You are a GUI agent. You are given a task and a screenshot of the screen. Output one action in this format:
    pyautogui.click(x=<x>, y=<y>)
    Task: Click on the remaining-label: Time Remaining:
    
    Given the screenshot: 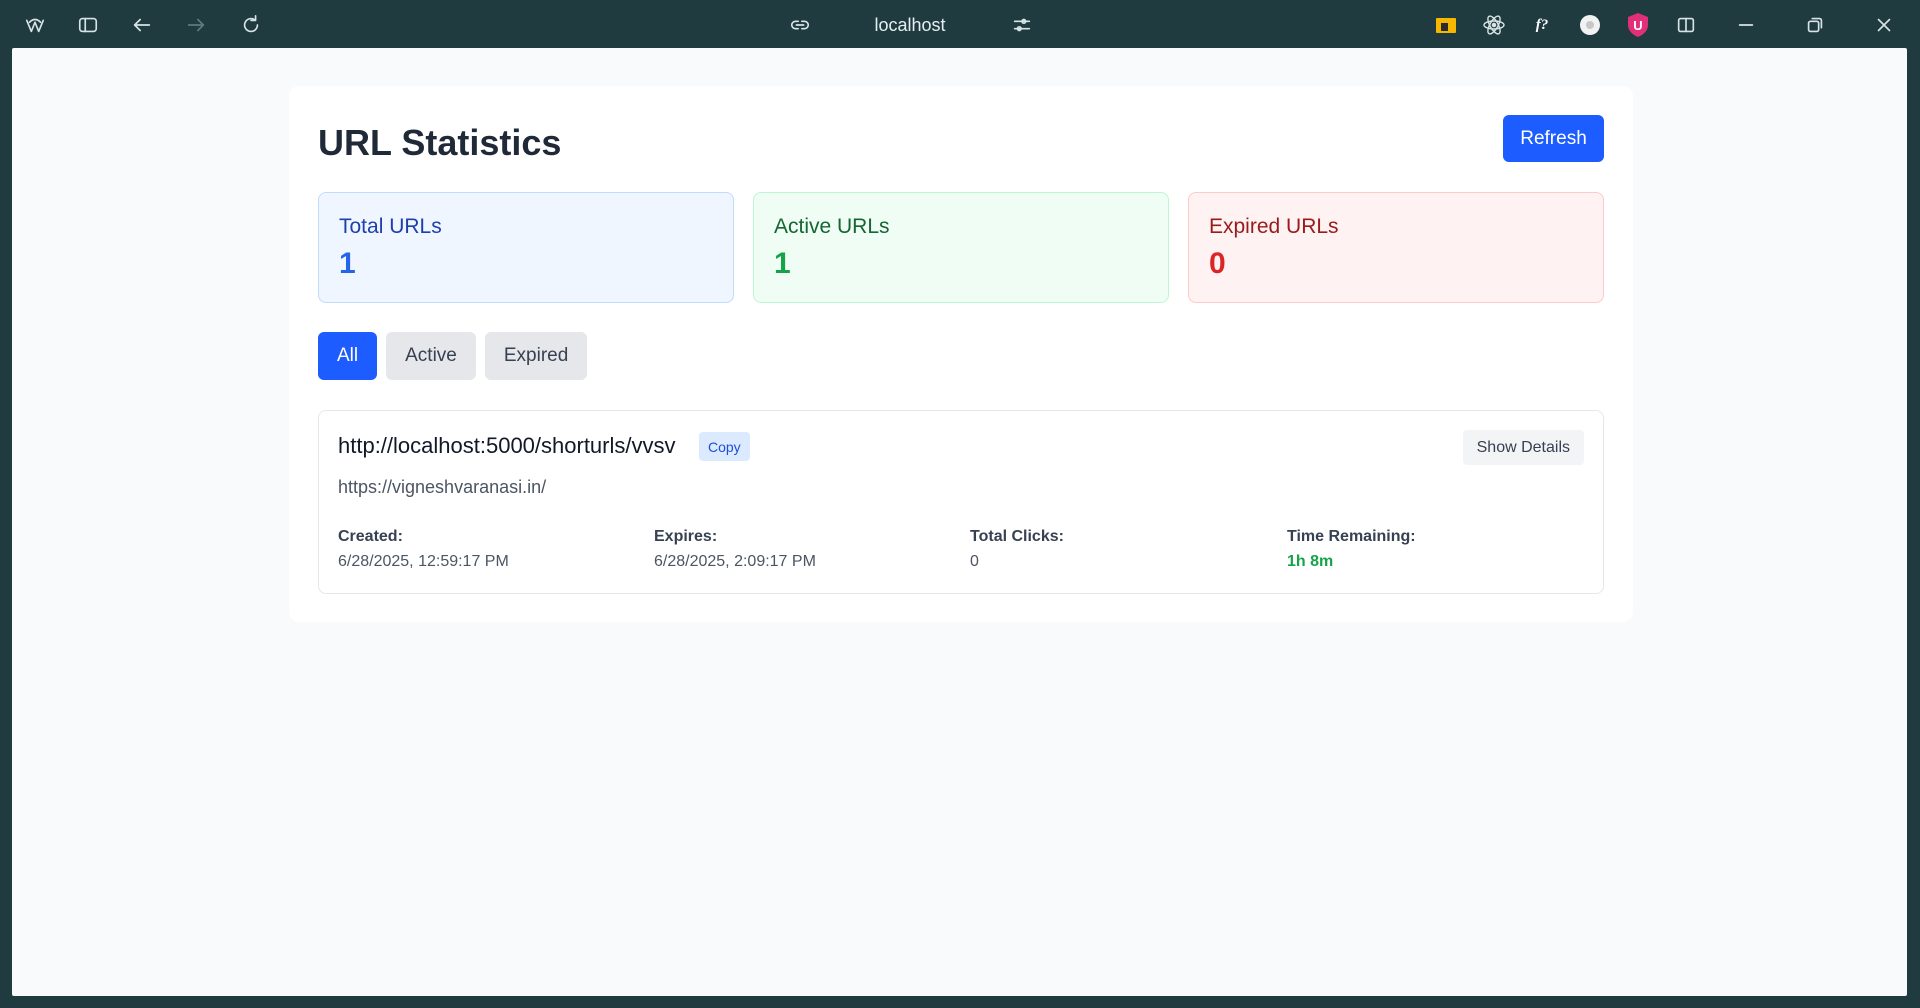 What is the action you would take?
    pyautogui.click(x=1351, y=536)
    